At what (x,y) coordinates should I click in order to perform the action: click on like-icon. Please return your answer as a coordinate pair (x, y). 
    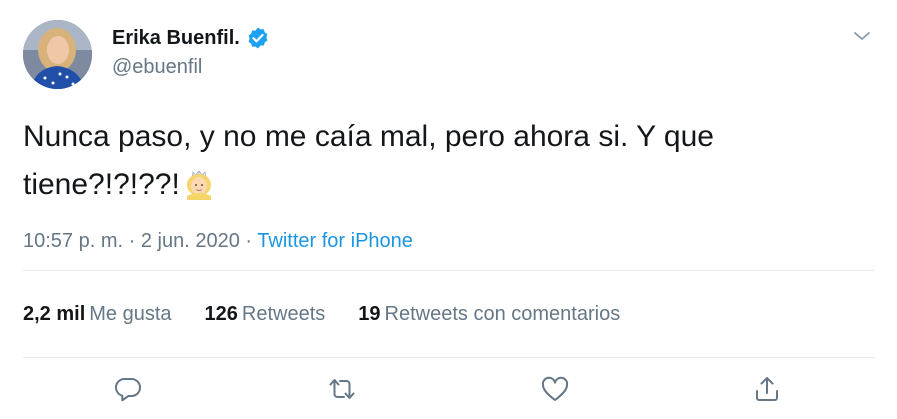
    Looking at the image, I should click on (555, 388).